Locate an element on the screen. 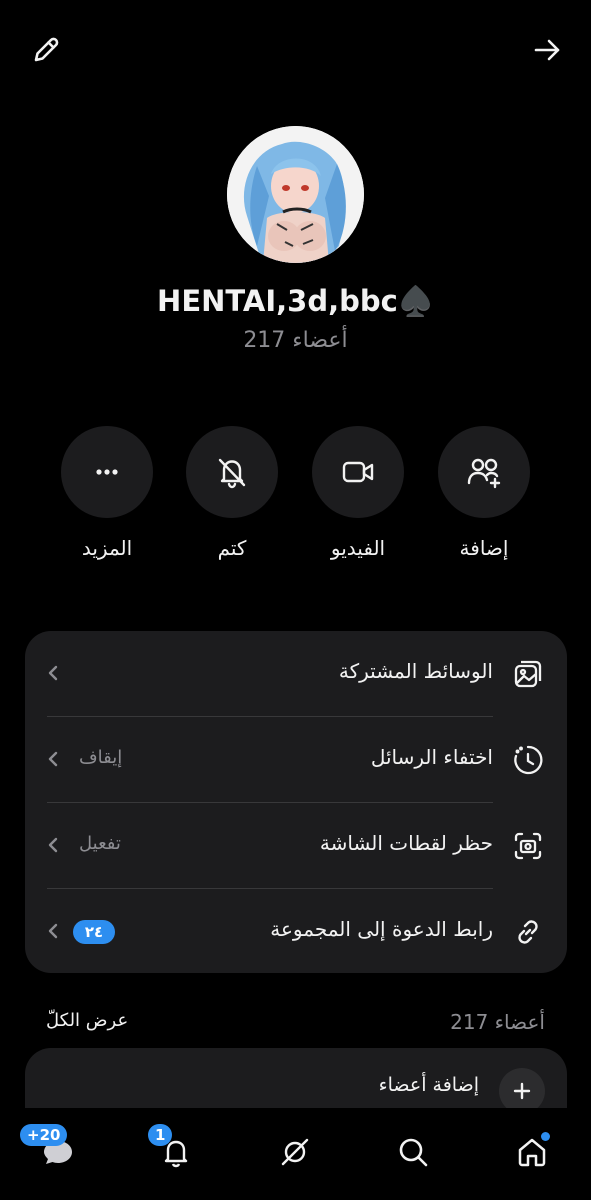  add-members-label: إضافة أعضاء is located at coordinates (428, 1085).